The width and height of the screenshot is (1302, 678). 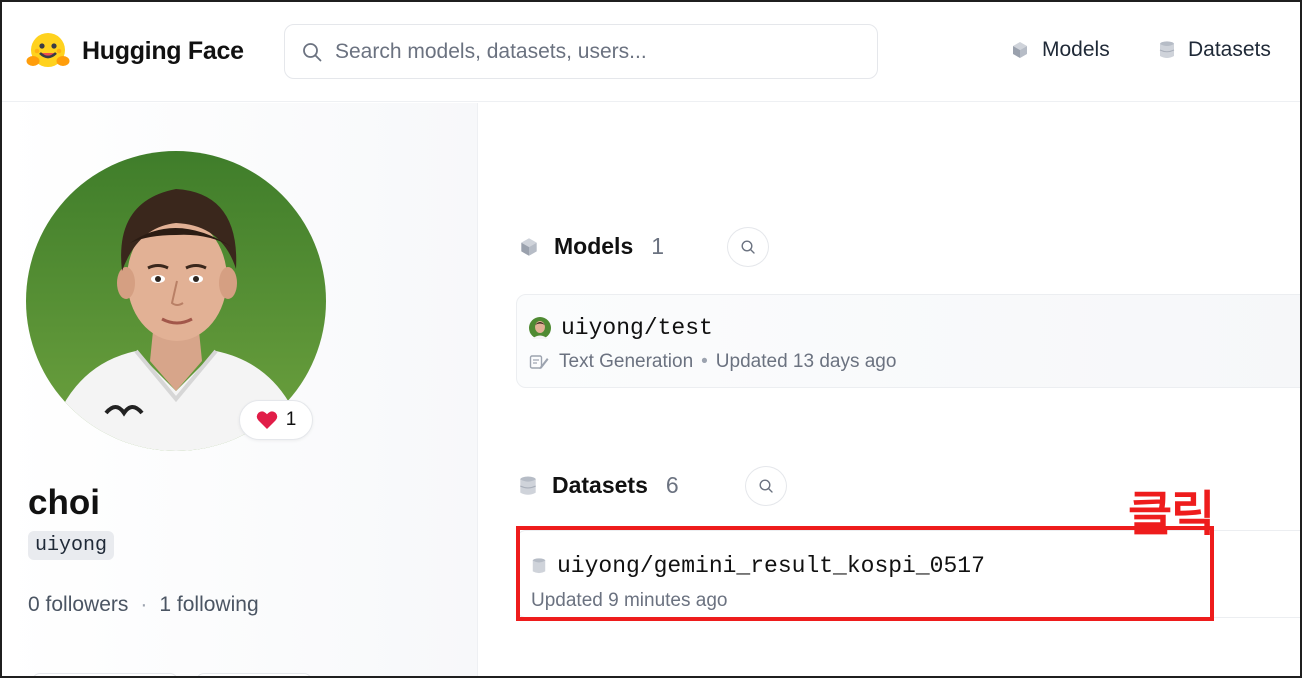 What do you see at coordinates (163, 50) in the screenshot?
I see `brand-name: Hugging Face` at bounding box center [163, 50].